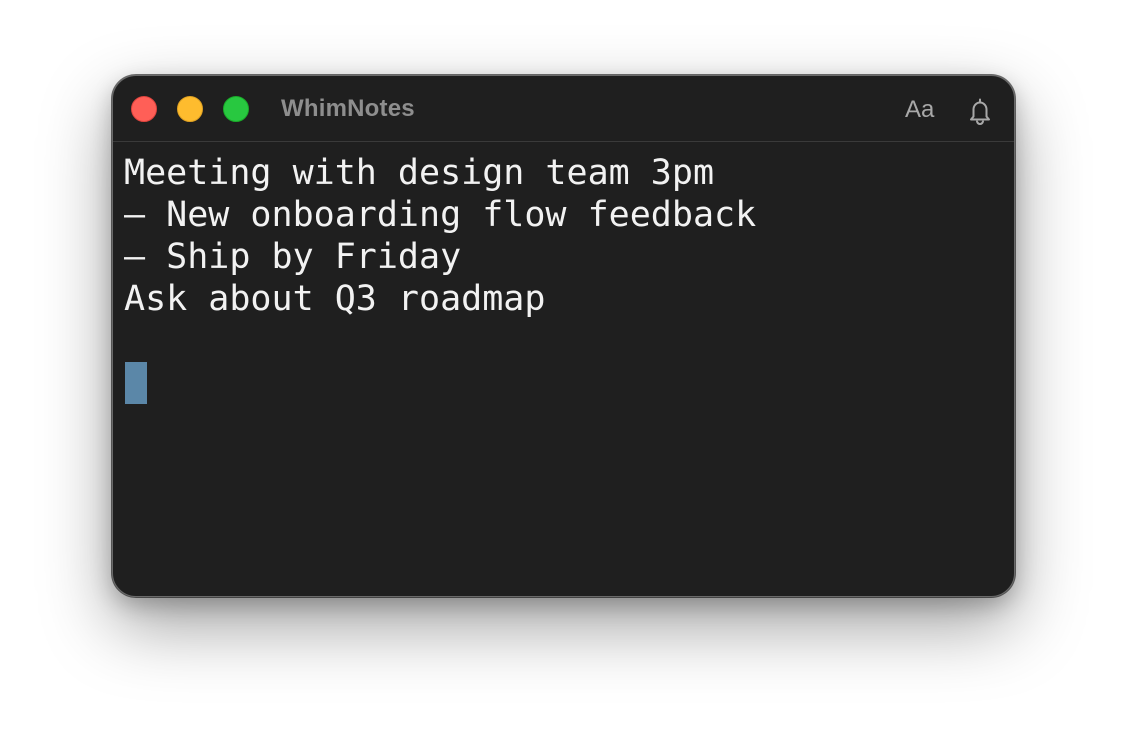  I want to click on text-cursor, so click(136, 383).